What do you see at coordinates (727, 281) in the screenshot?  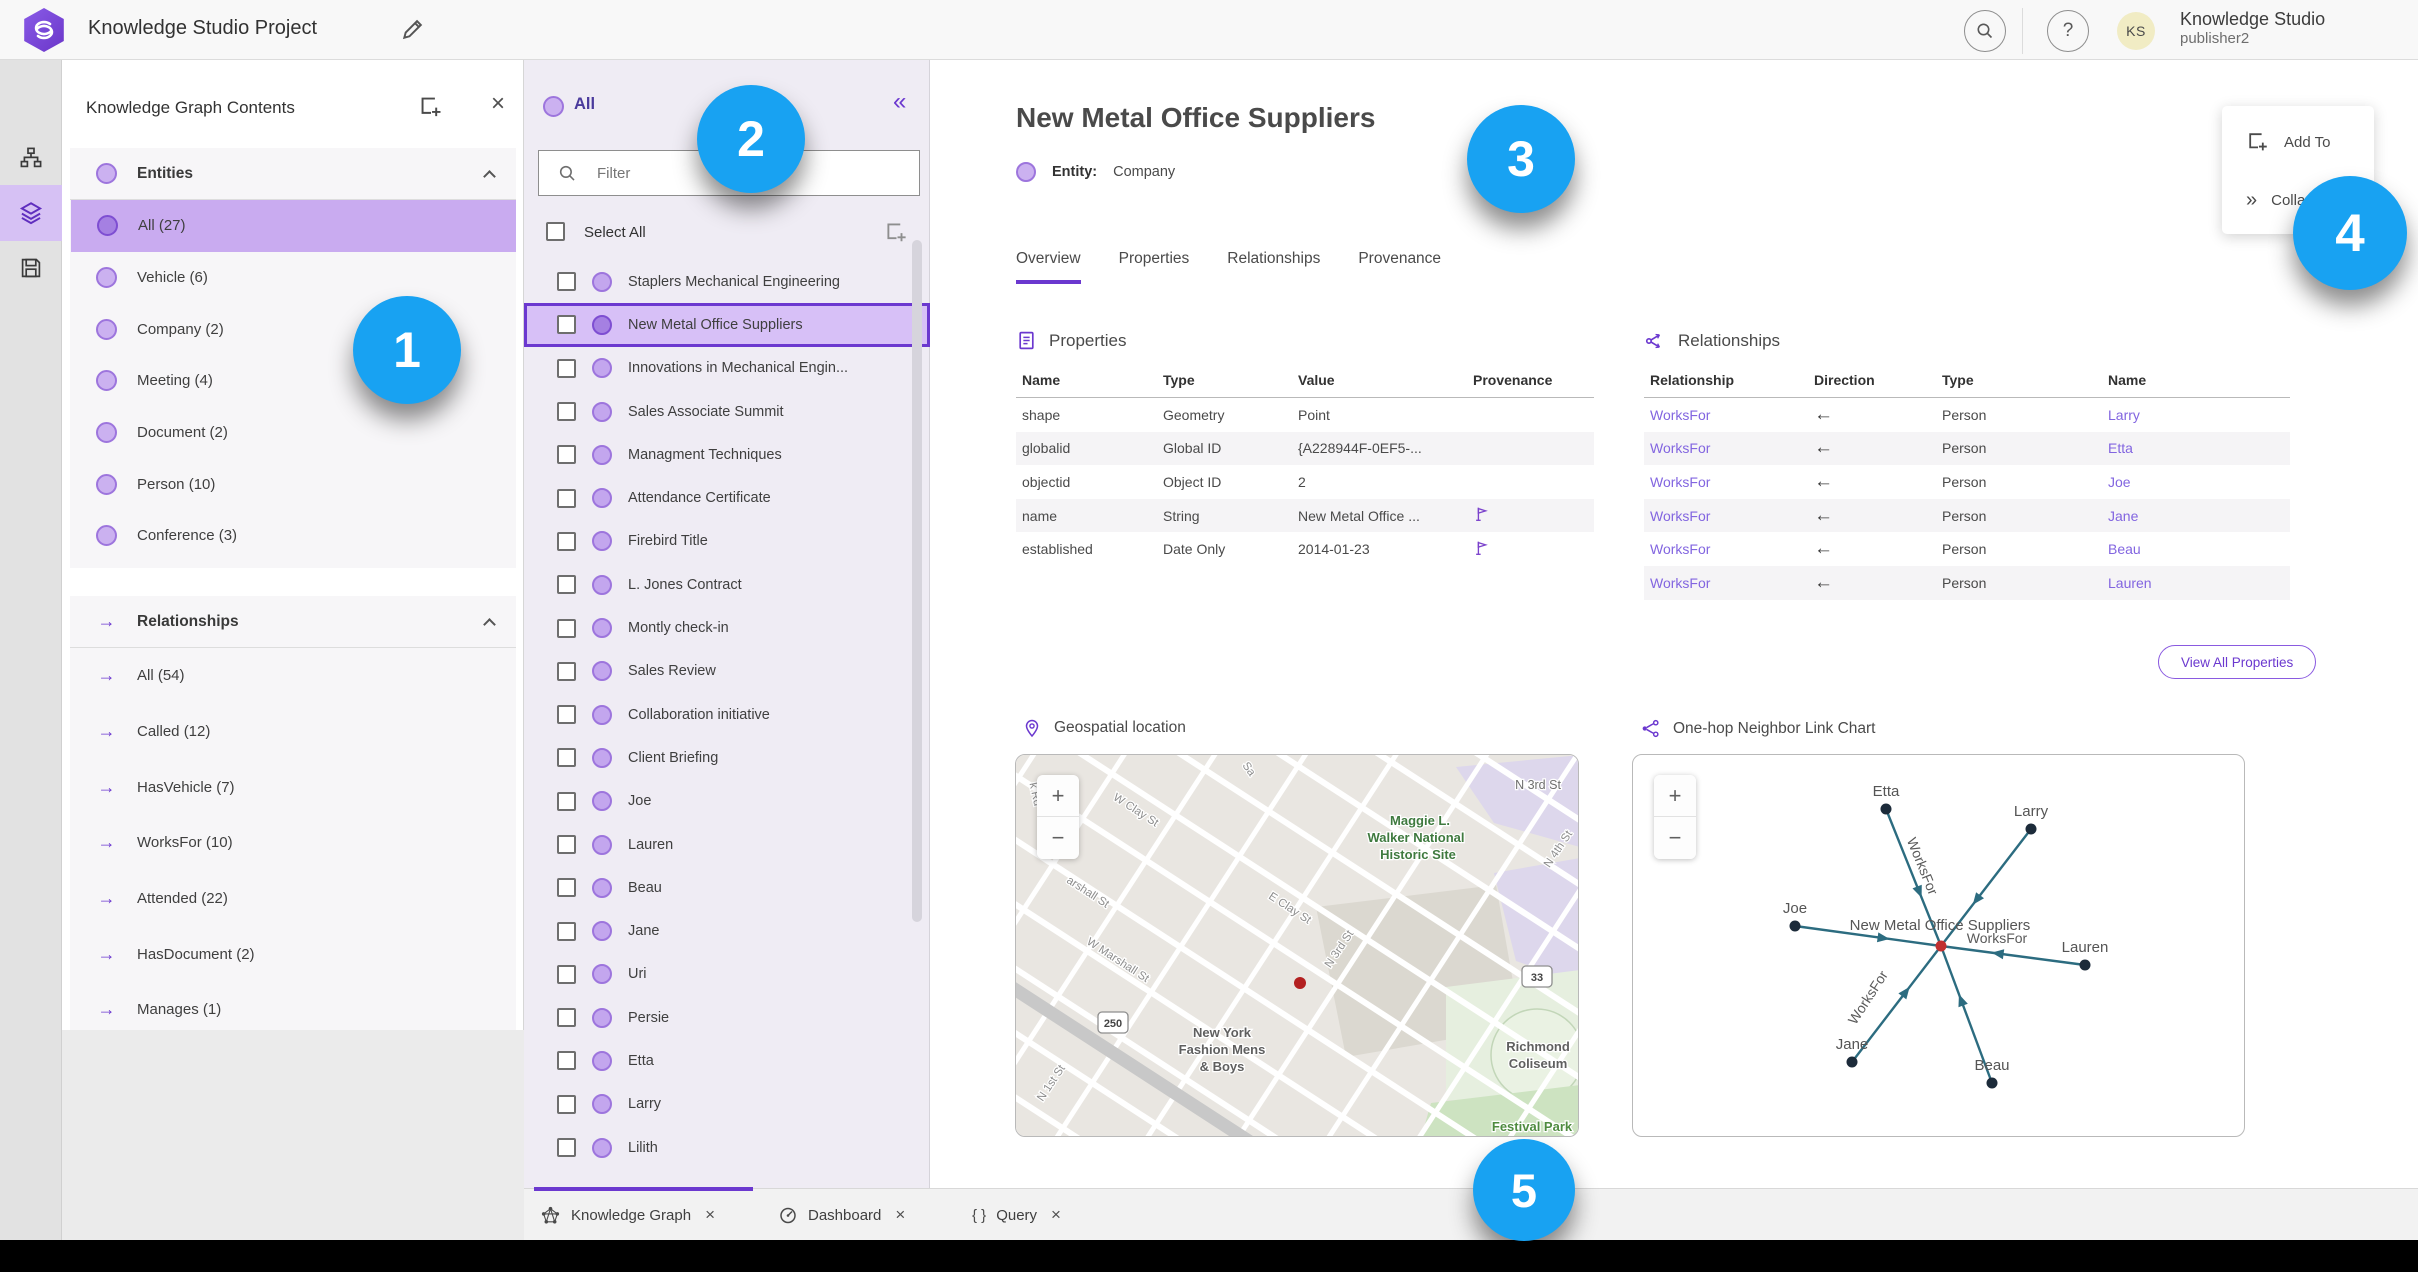 I see `list-item: Staplers Mechanical Engineering` at bounding box center [727, 281].